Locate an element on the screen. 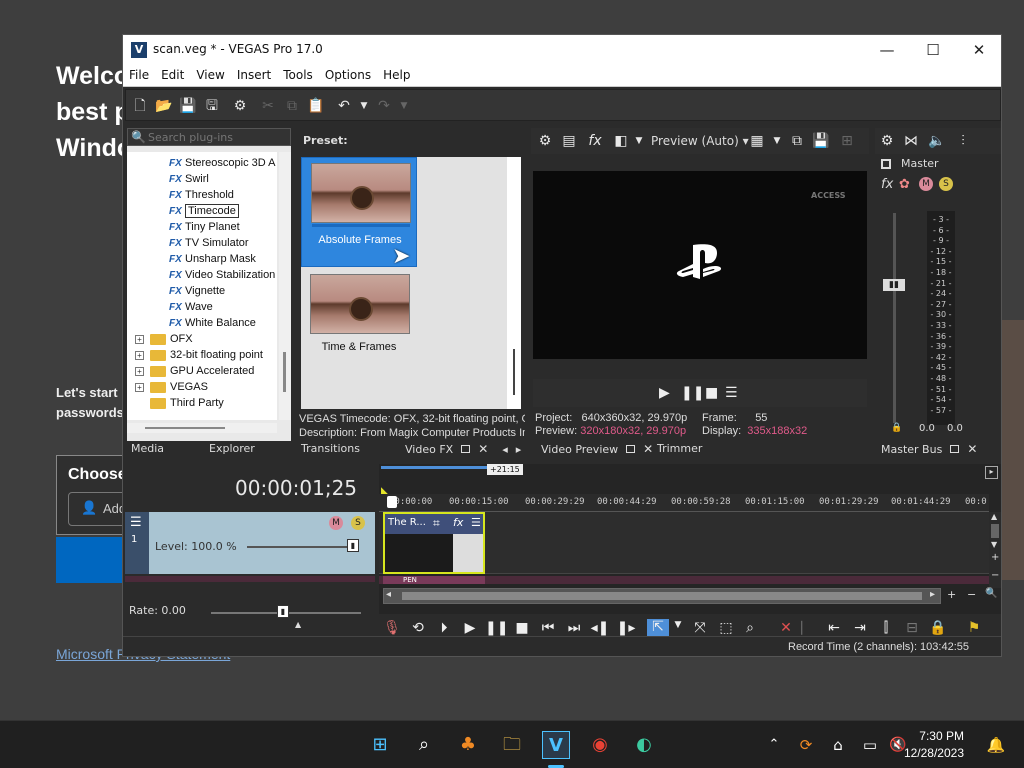 The height and width of the screenshot is (768, 1024). preset-tile-time-frames: Time & Frames is located at coordinates (359, 324).